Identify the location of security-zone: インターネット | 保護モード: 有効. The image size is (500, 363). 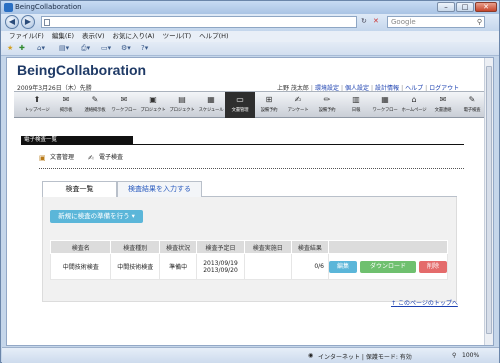
(365, 357).